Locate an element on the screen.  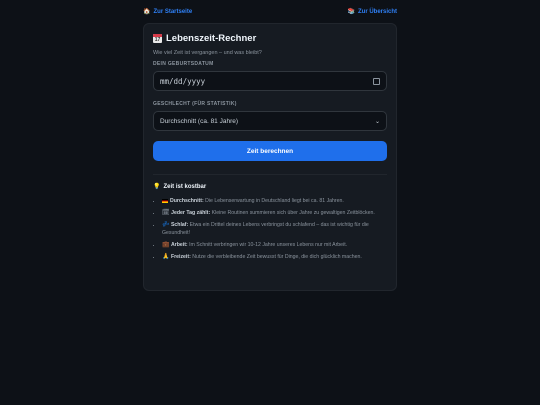
gender-select: Durchschnitt (ca. 81 Jahre) ⌄ is located at coordinates (270, 121).